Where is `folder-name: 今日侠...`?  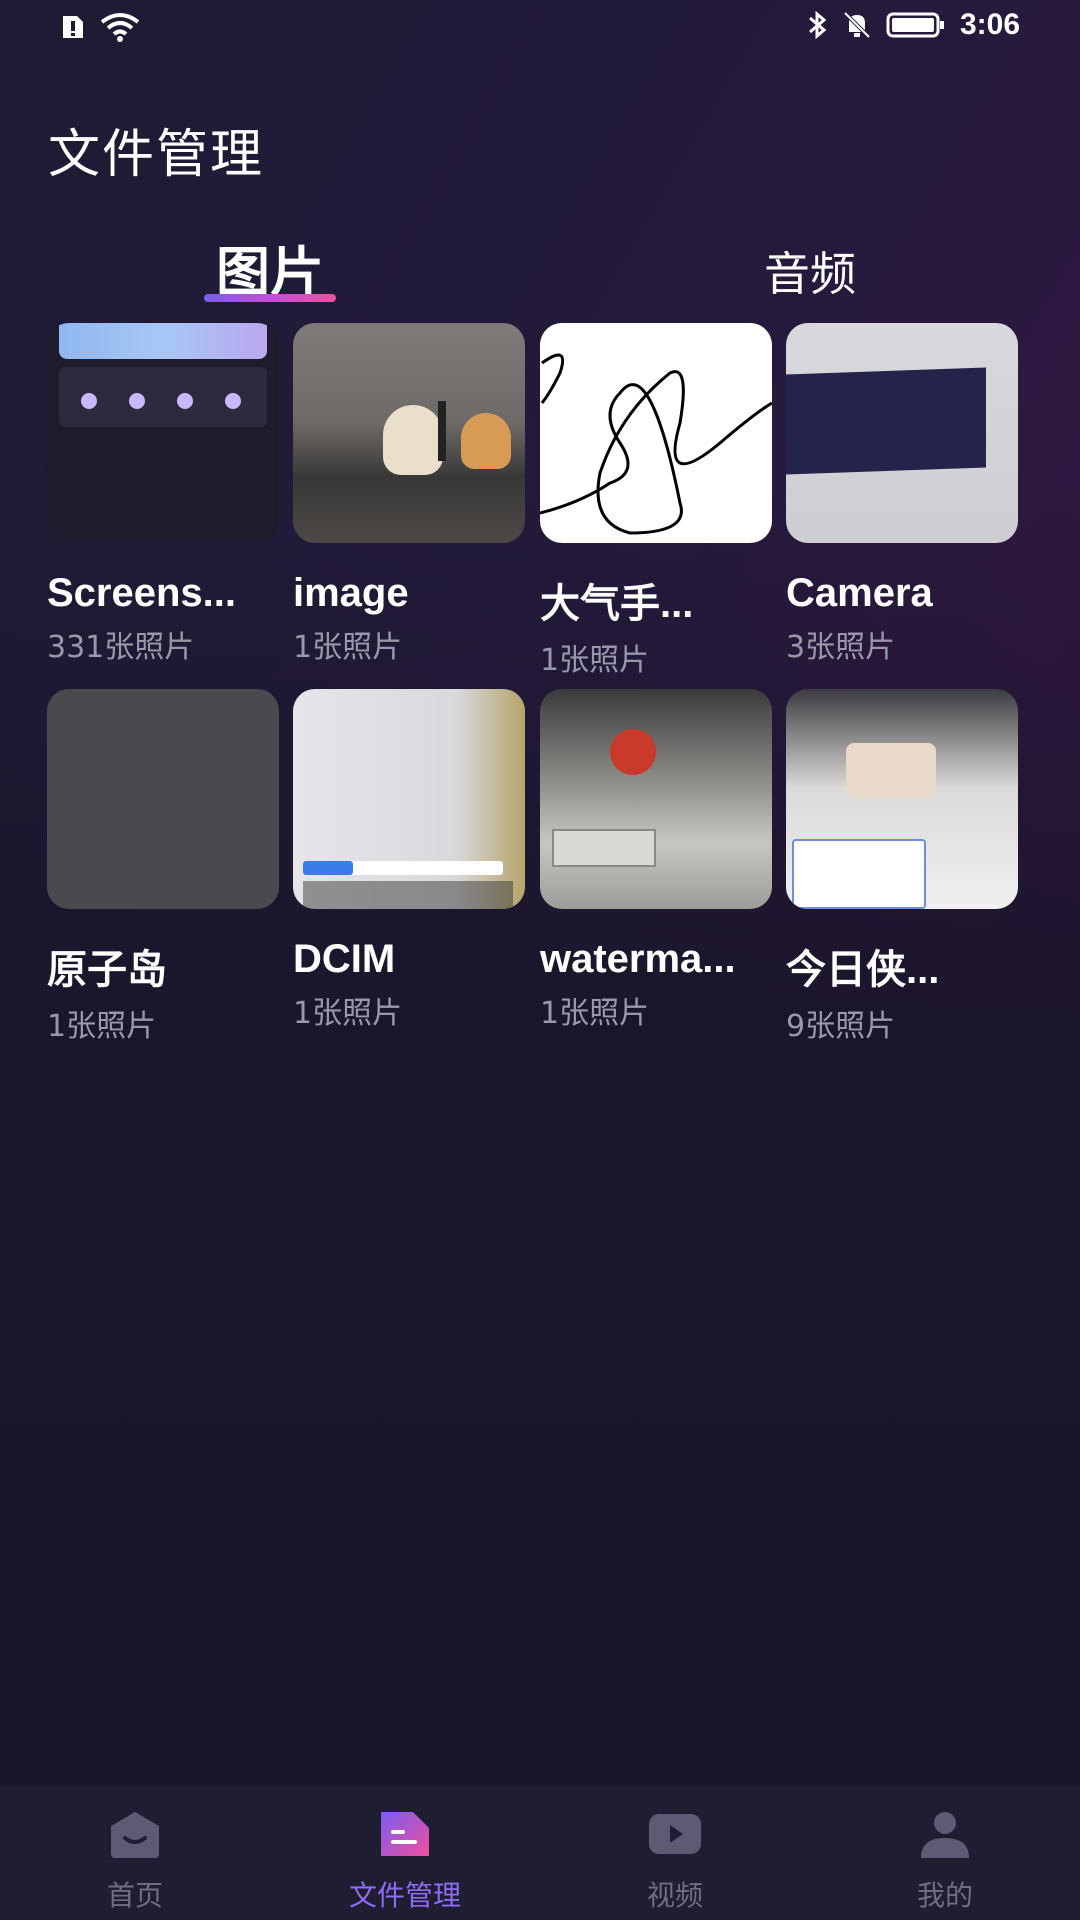
folder-name: 今日侠... is located at coordinates (863, 970).